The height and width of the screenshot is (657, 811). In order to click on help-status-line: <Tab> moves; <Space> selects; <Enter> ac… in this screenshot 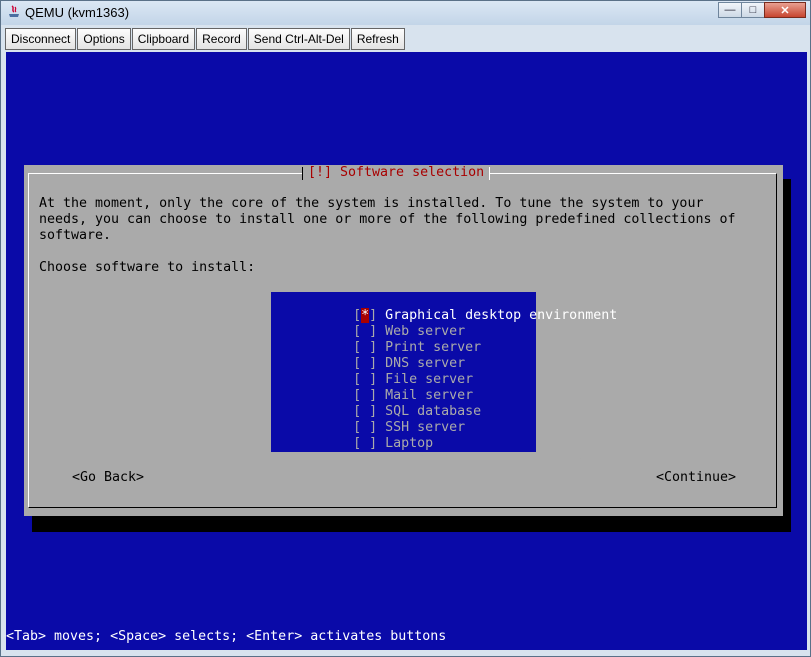, I will do `click(226, 636)`.